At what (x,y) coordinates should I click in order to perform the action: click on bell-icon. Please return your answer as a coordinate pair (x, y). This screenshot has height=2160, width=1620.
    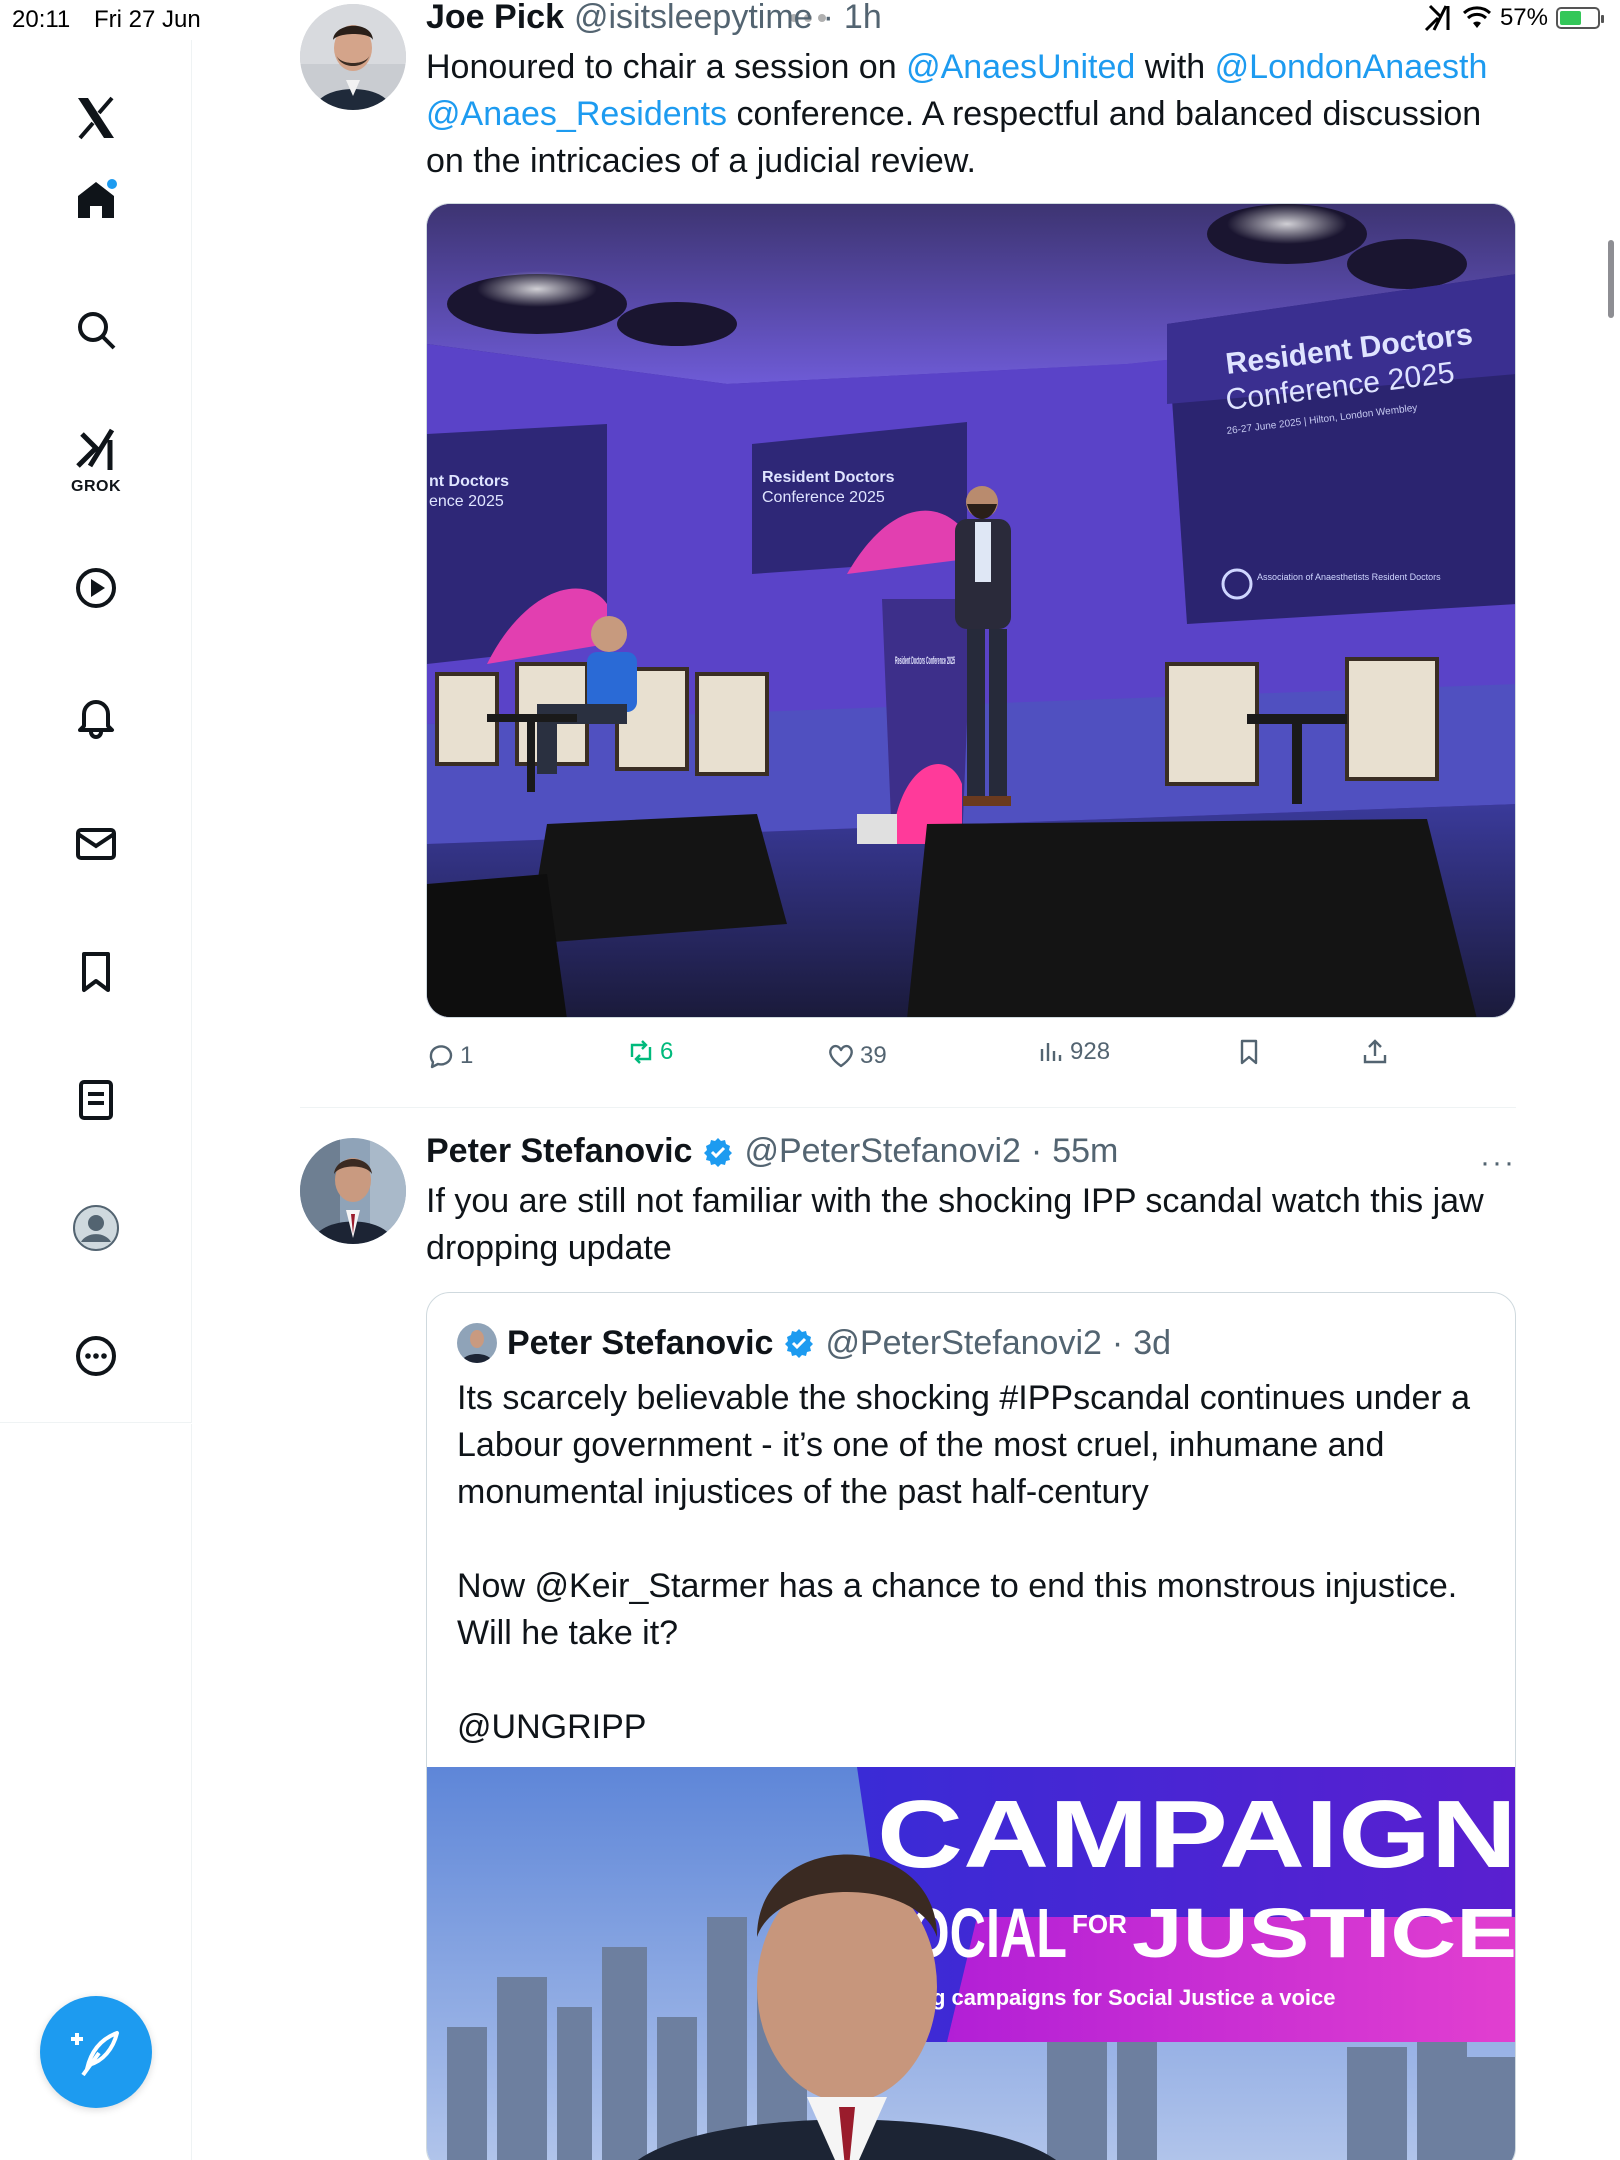
    Looking at the image, I should click on (96, 716).